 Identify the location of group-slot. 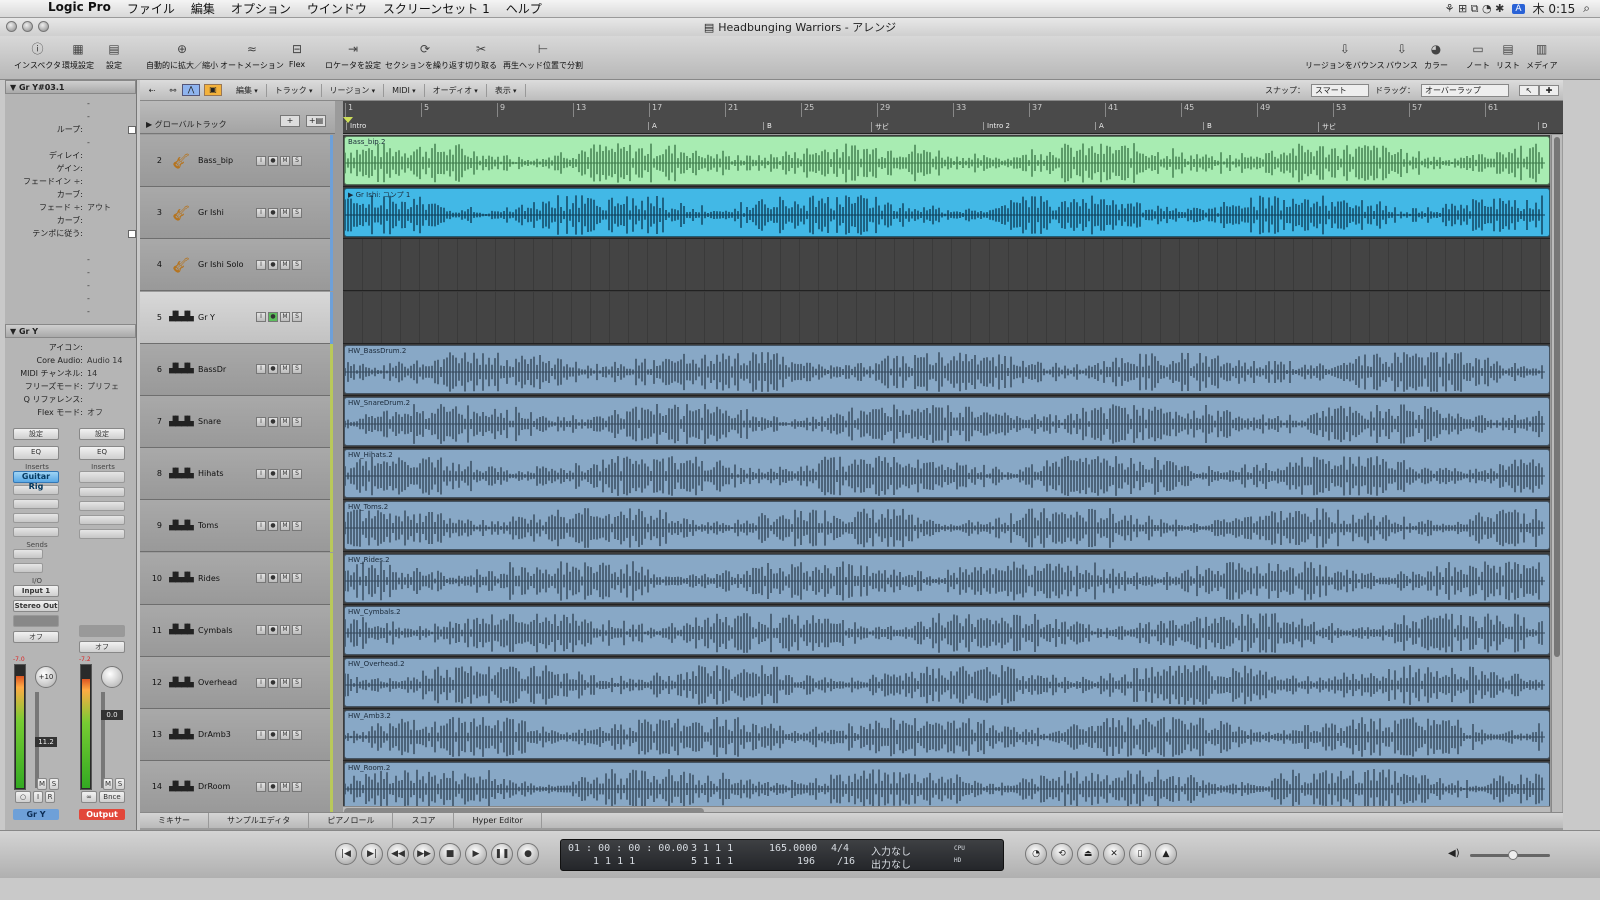
(102, 631).